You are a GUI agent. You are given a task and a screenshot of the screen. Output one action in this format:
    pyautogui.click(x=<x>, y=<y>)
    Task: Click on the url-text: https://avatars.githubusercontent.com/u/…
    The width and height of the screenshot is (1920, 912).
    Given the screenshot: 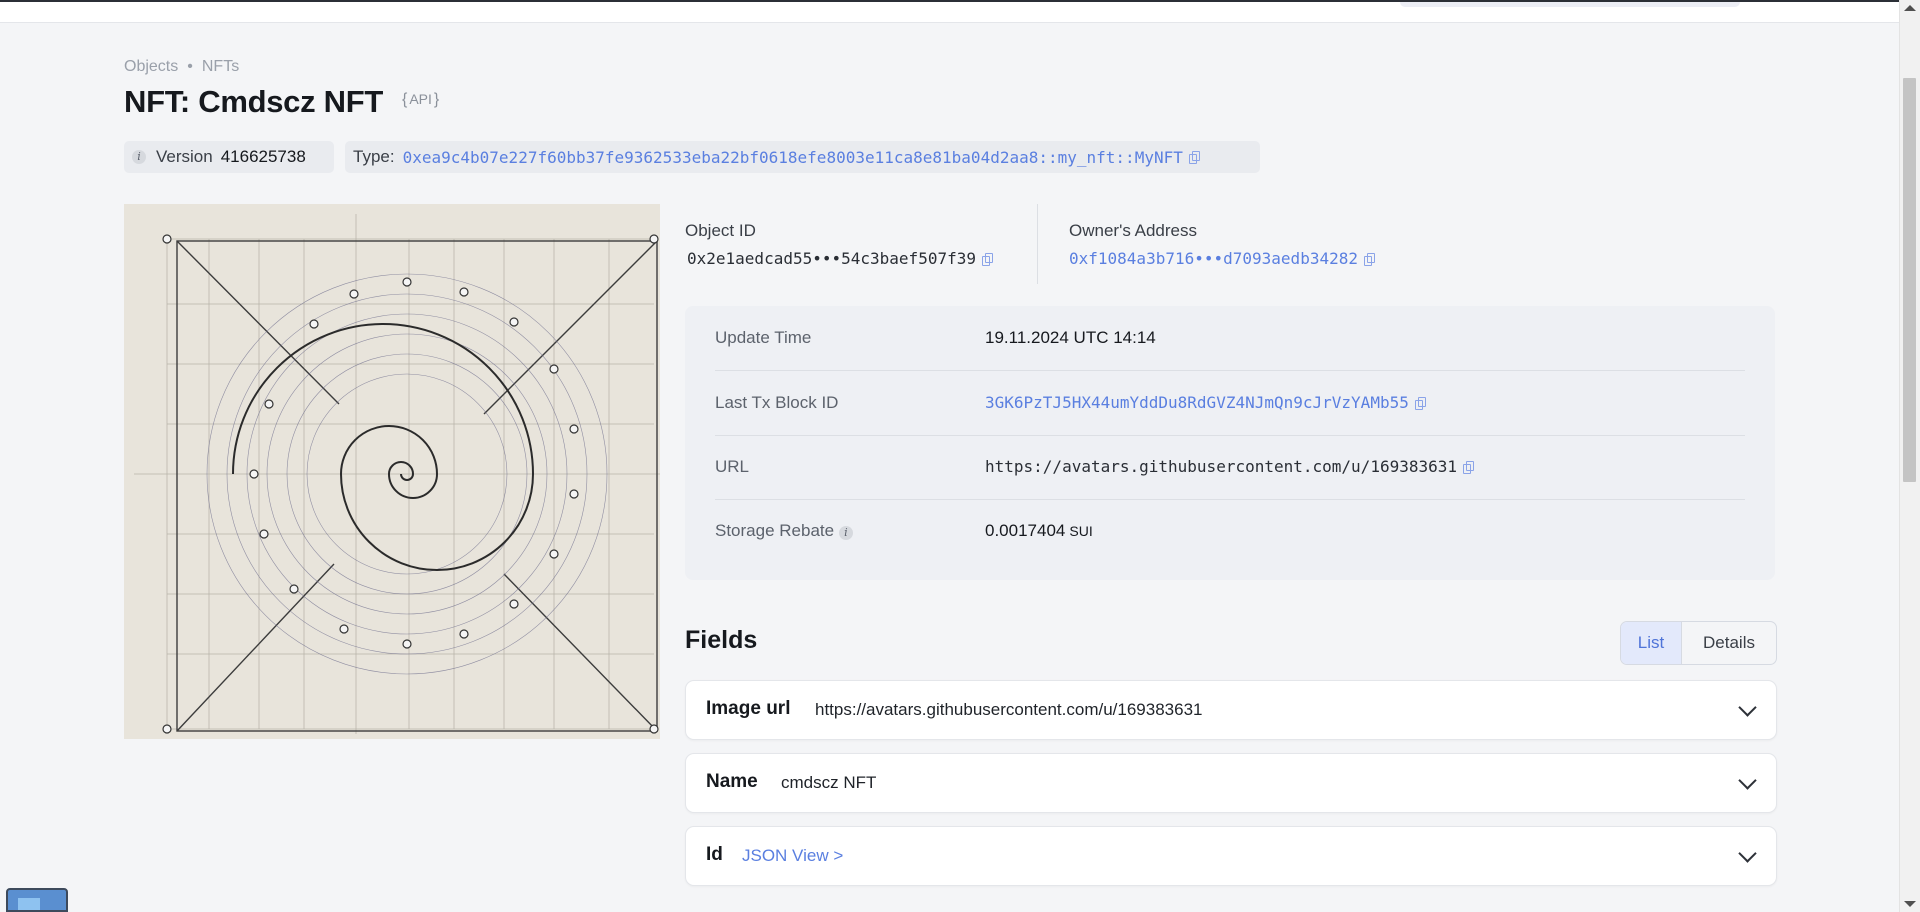 What is the action you would take?
    pyautogui.click(x=1221, y=466)
    